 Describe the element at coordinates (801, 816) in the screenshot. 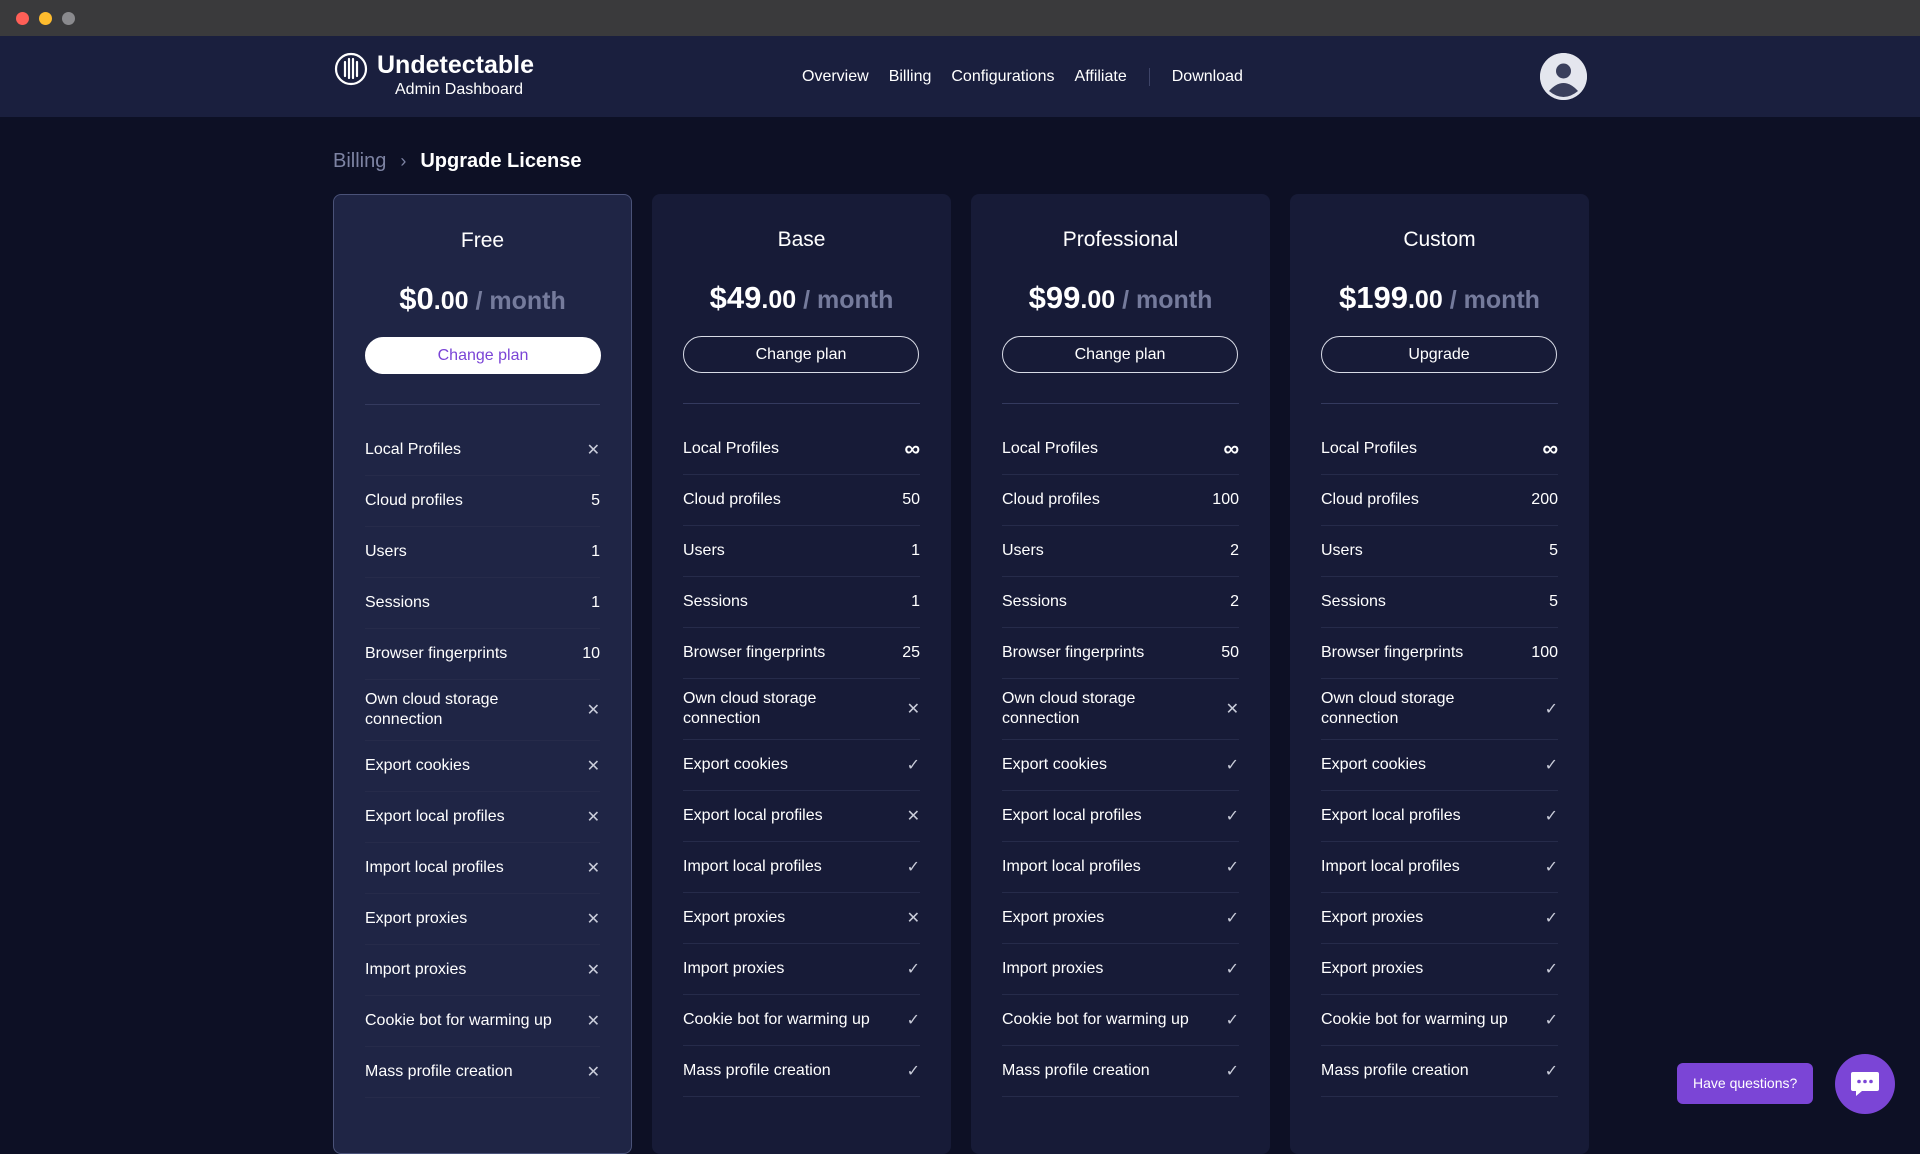

I see `feature-row: Export local profiles ✕` at that location.